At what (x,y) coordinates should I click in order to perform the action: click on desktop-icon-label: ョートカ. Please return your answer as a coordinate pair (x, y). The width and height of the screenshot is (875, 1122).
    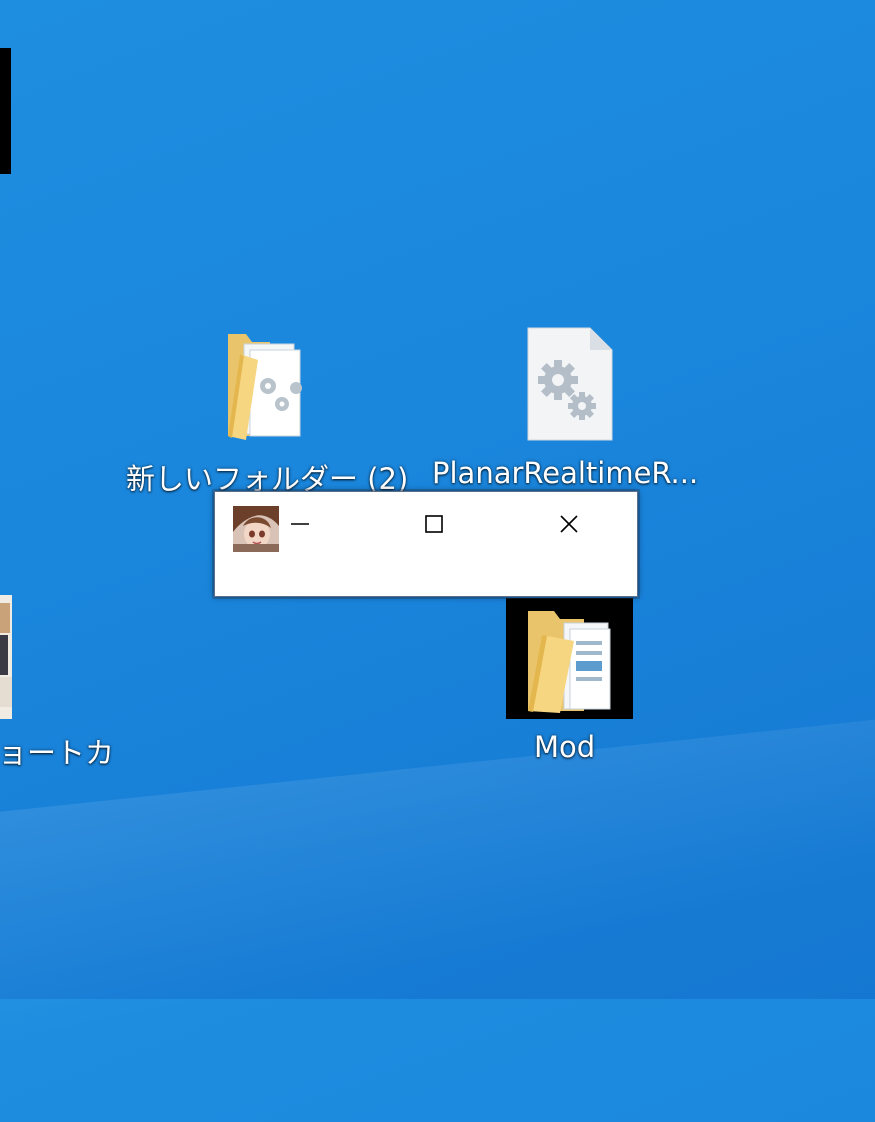
    Looking at the image, I should click on (57, 753).